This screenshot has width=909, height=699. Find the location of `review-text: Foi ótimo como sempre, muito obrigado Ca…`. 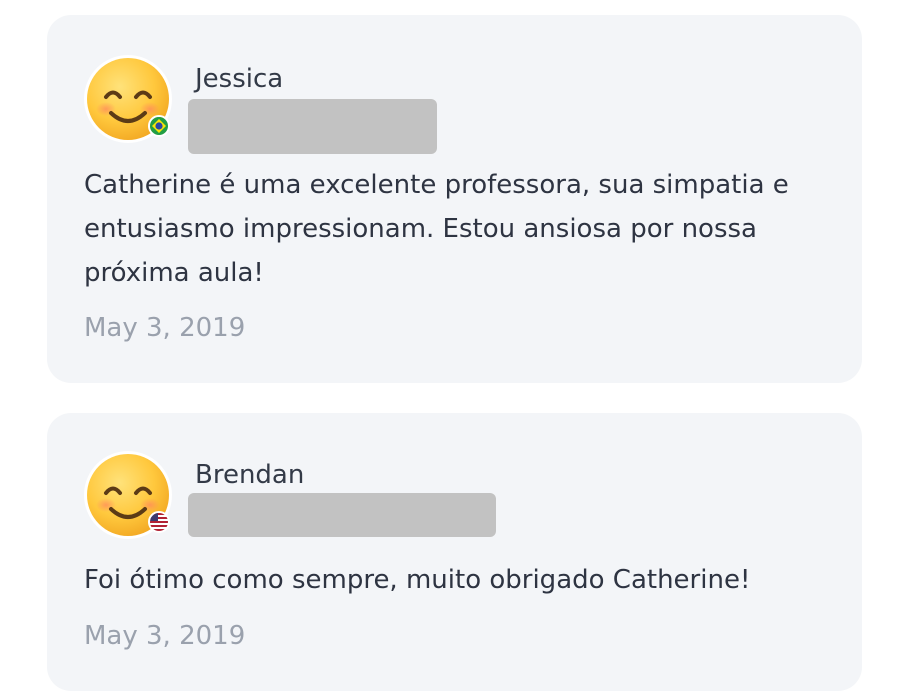

review-text: Foi ótimo como sempre, muito obrigado Ca… is located at coordinates (417, 580).